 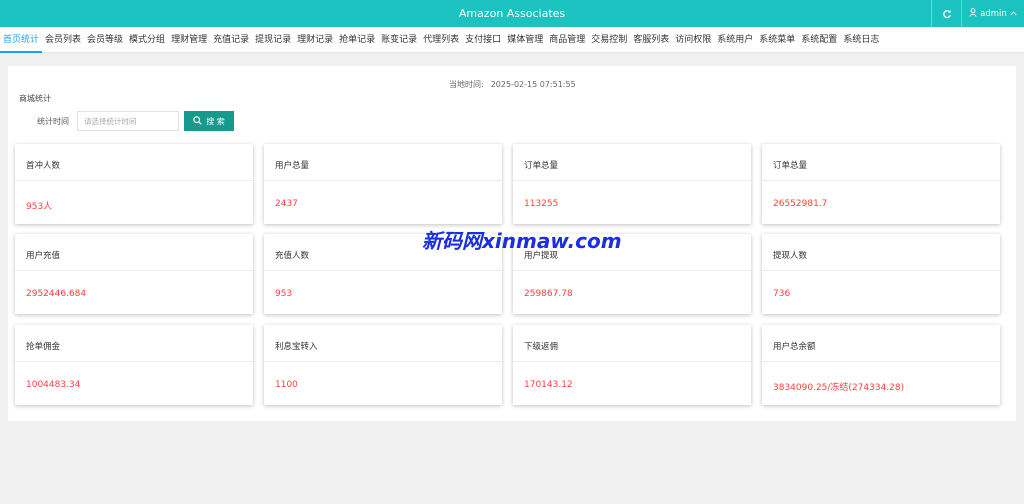 What do you see at coordinates (292, 256) in the screenshot?
I see `stat-card-title: 充值人数` at bounding box center [292, 256].